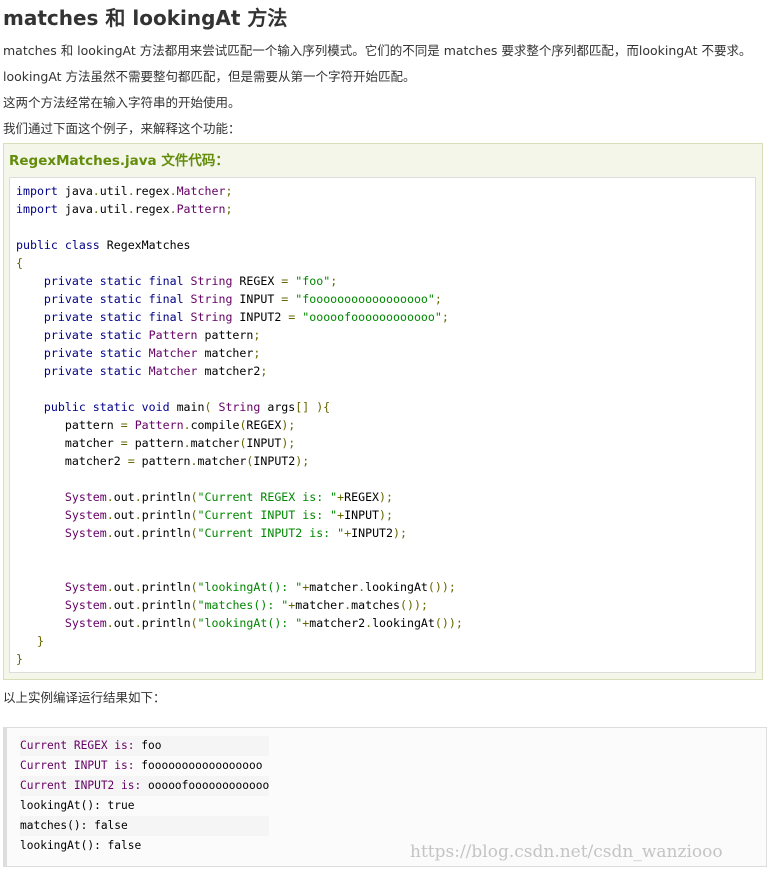  What do you see at coordinates (103, 245) in the screenshot?
I see `code-line: public class RegexMatches` at bounding box center [103, 245].